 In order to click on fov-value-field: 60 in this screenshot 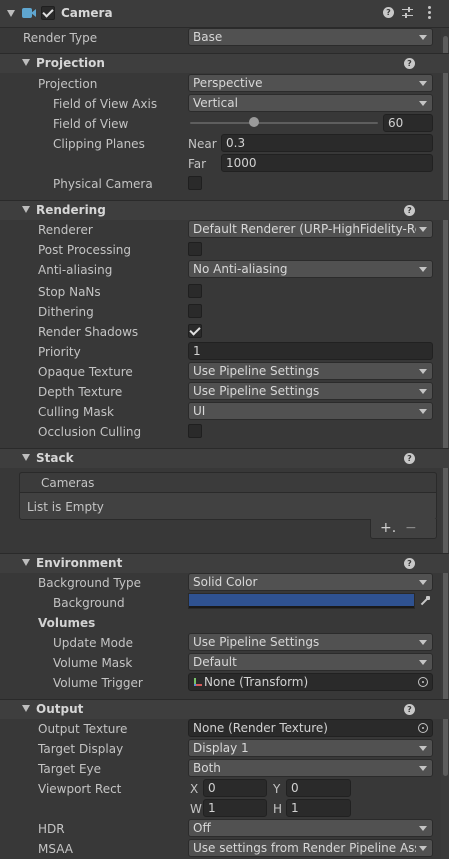, I will do `click(408, 123)`.